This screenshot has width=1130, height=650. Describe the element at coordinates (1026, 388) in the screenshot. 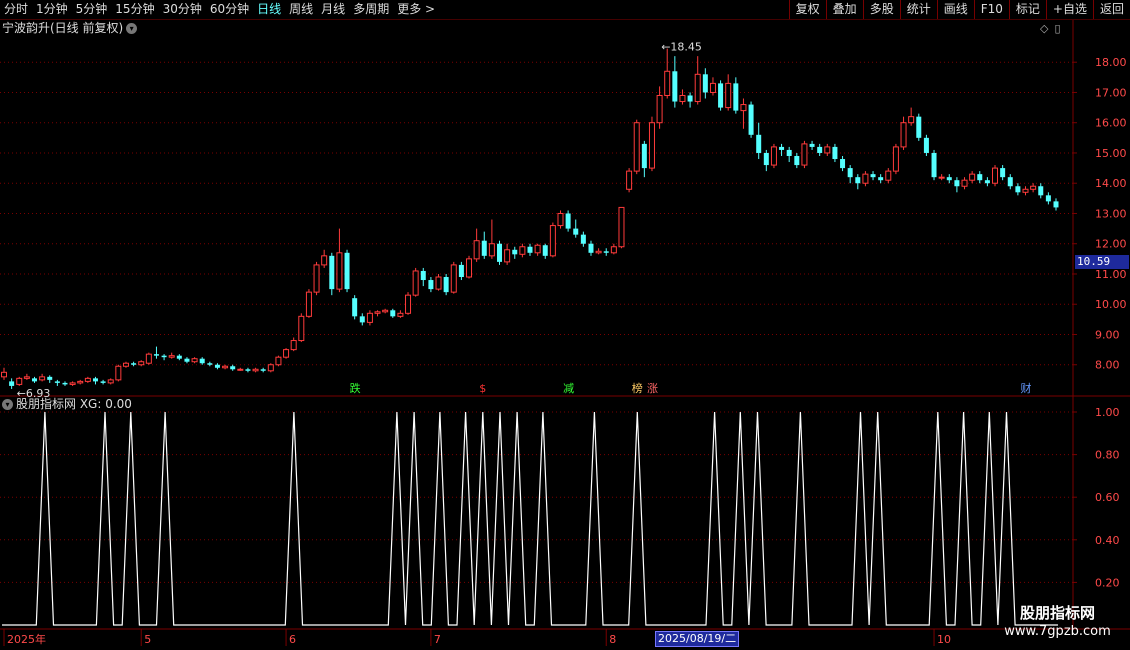

I see `event-marker: 财` at that location.